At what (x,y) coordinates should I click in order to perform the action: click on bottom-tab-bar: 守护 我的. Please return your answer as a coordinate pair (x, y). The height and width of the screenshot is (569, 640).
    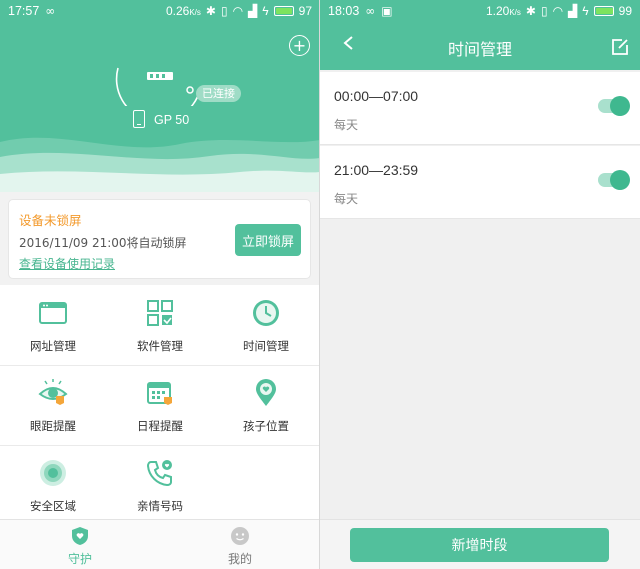
    Looking at the image, I should click on (160, 544).